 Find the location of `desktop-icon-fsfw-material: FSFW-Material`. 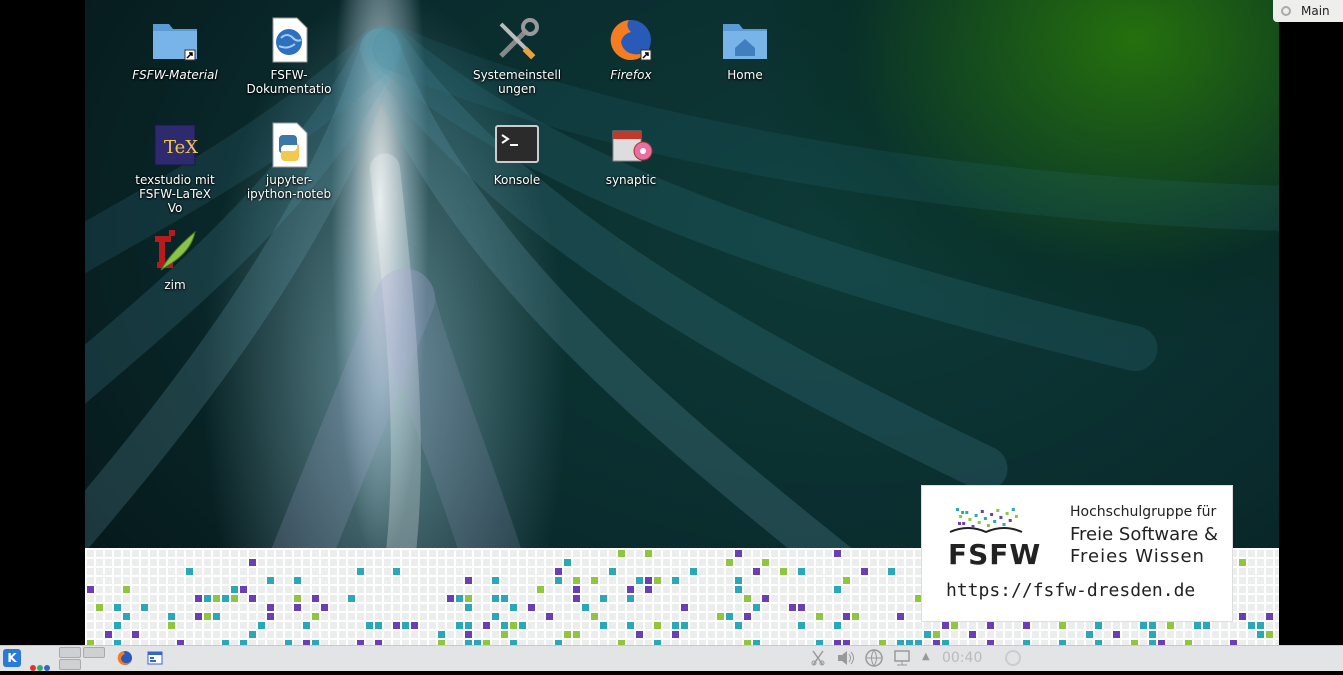

desktop-icon-fsfw-material: FSFW-Material is located at coordinates (175, 43).